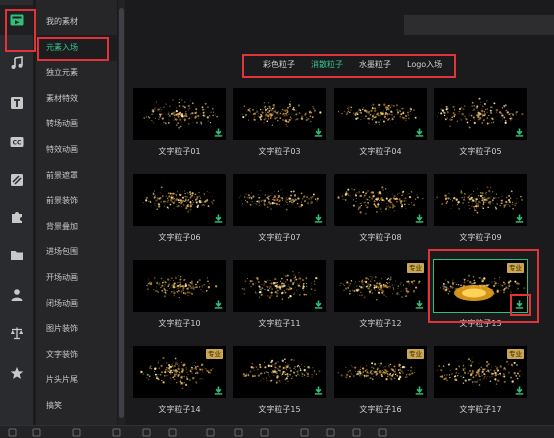  I want to click on rail-button-subtitle-cc: CC, so click(16, 142).